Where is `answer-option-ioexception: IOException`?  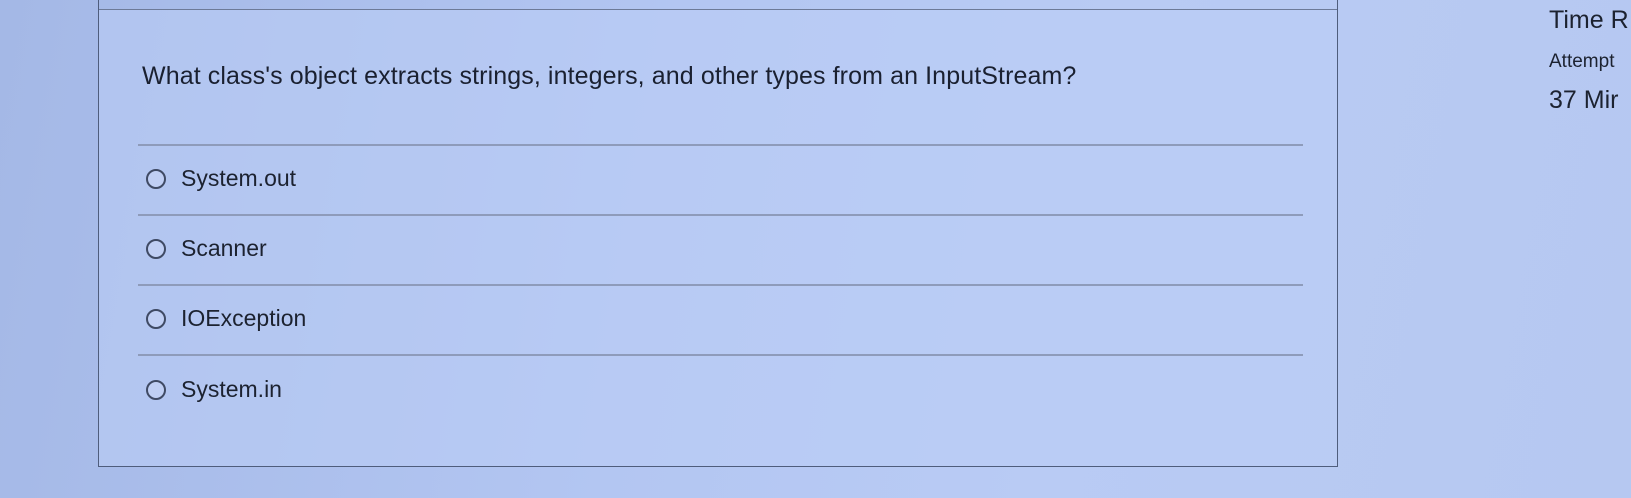
answer-option-ioexception: IOException is located at coordinates (226, 318).